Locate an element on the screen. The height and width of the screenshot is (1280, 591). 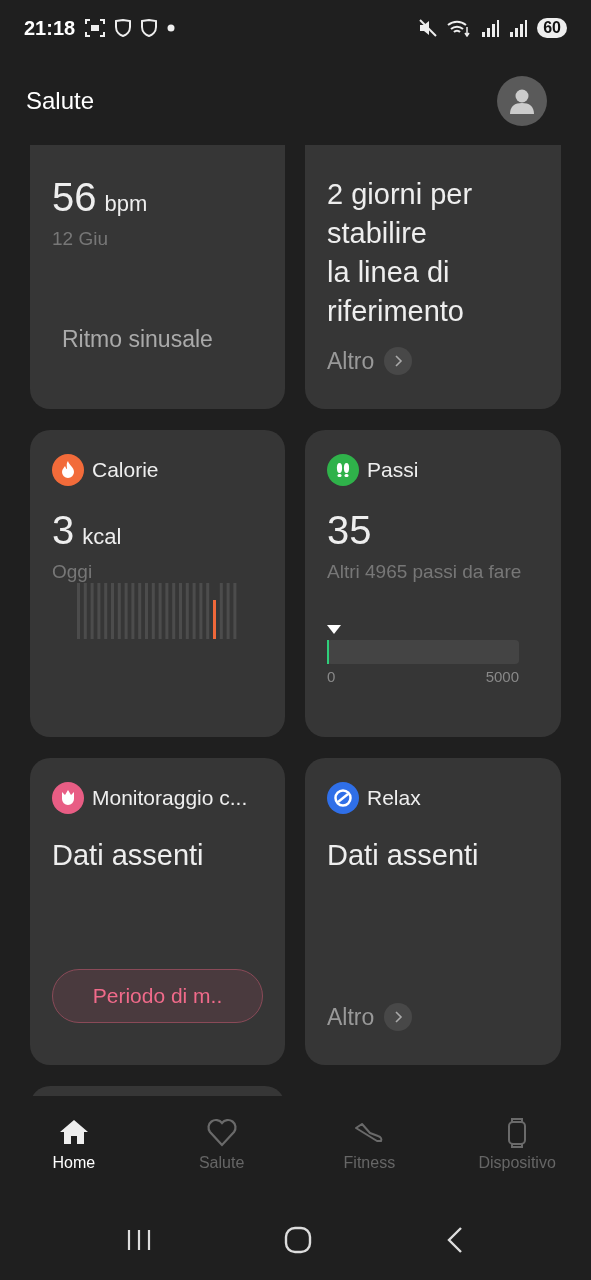
axis-max-label: 5000 is located at coordinates (502, 676).